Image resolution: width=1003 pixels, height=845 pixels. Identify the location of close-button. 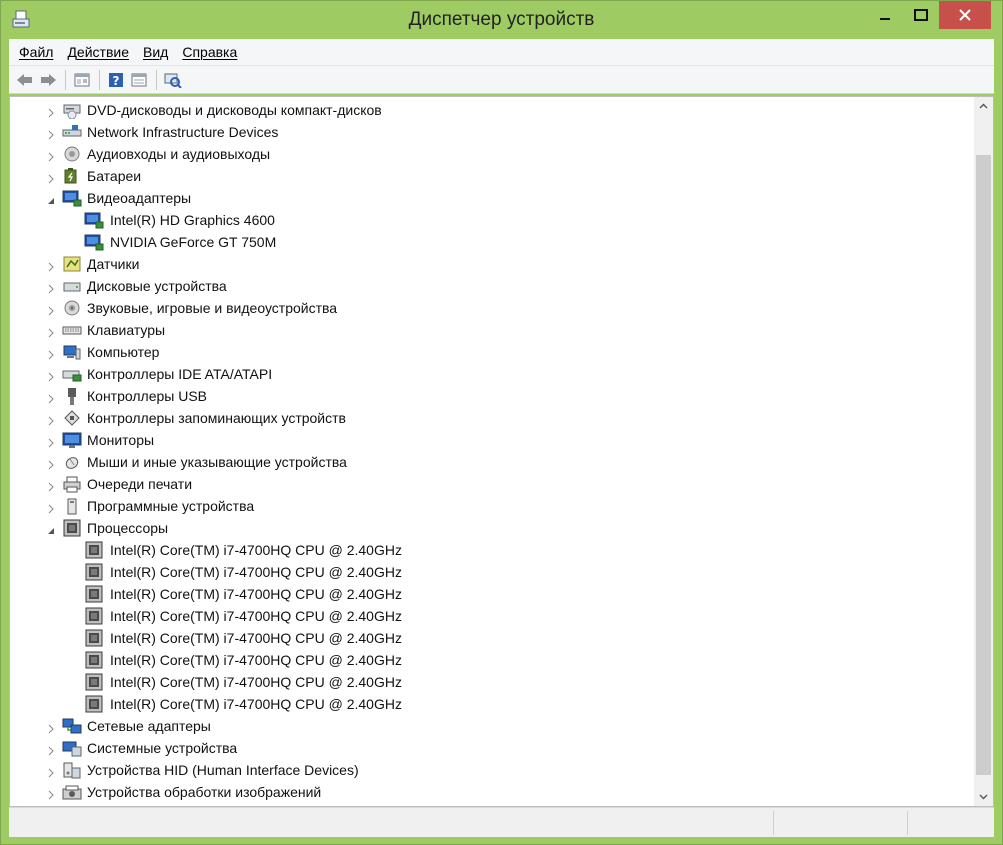
(965, 15).